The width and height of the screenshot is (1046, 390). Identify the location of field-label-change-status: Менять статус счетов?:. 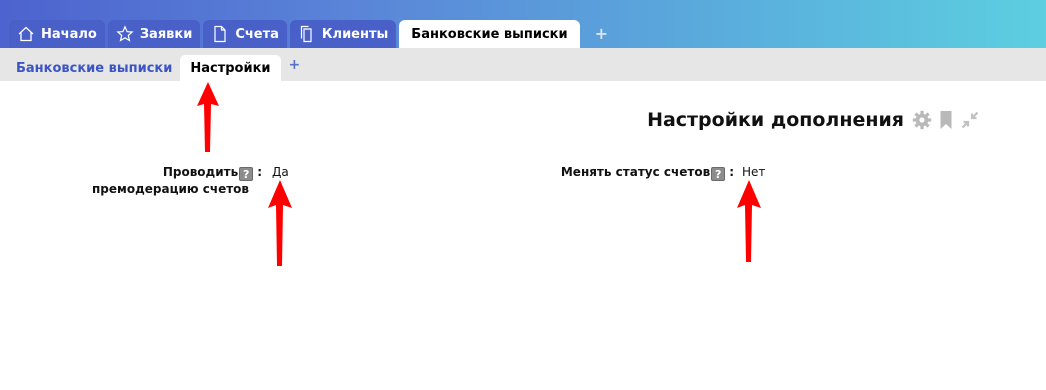
(647, 172).